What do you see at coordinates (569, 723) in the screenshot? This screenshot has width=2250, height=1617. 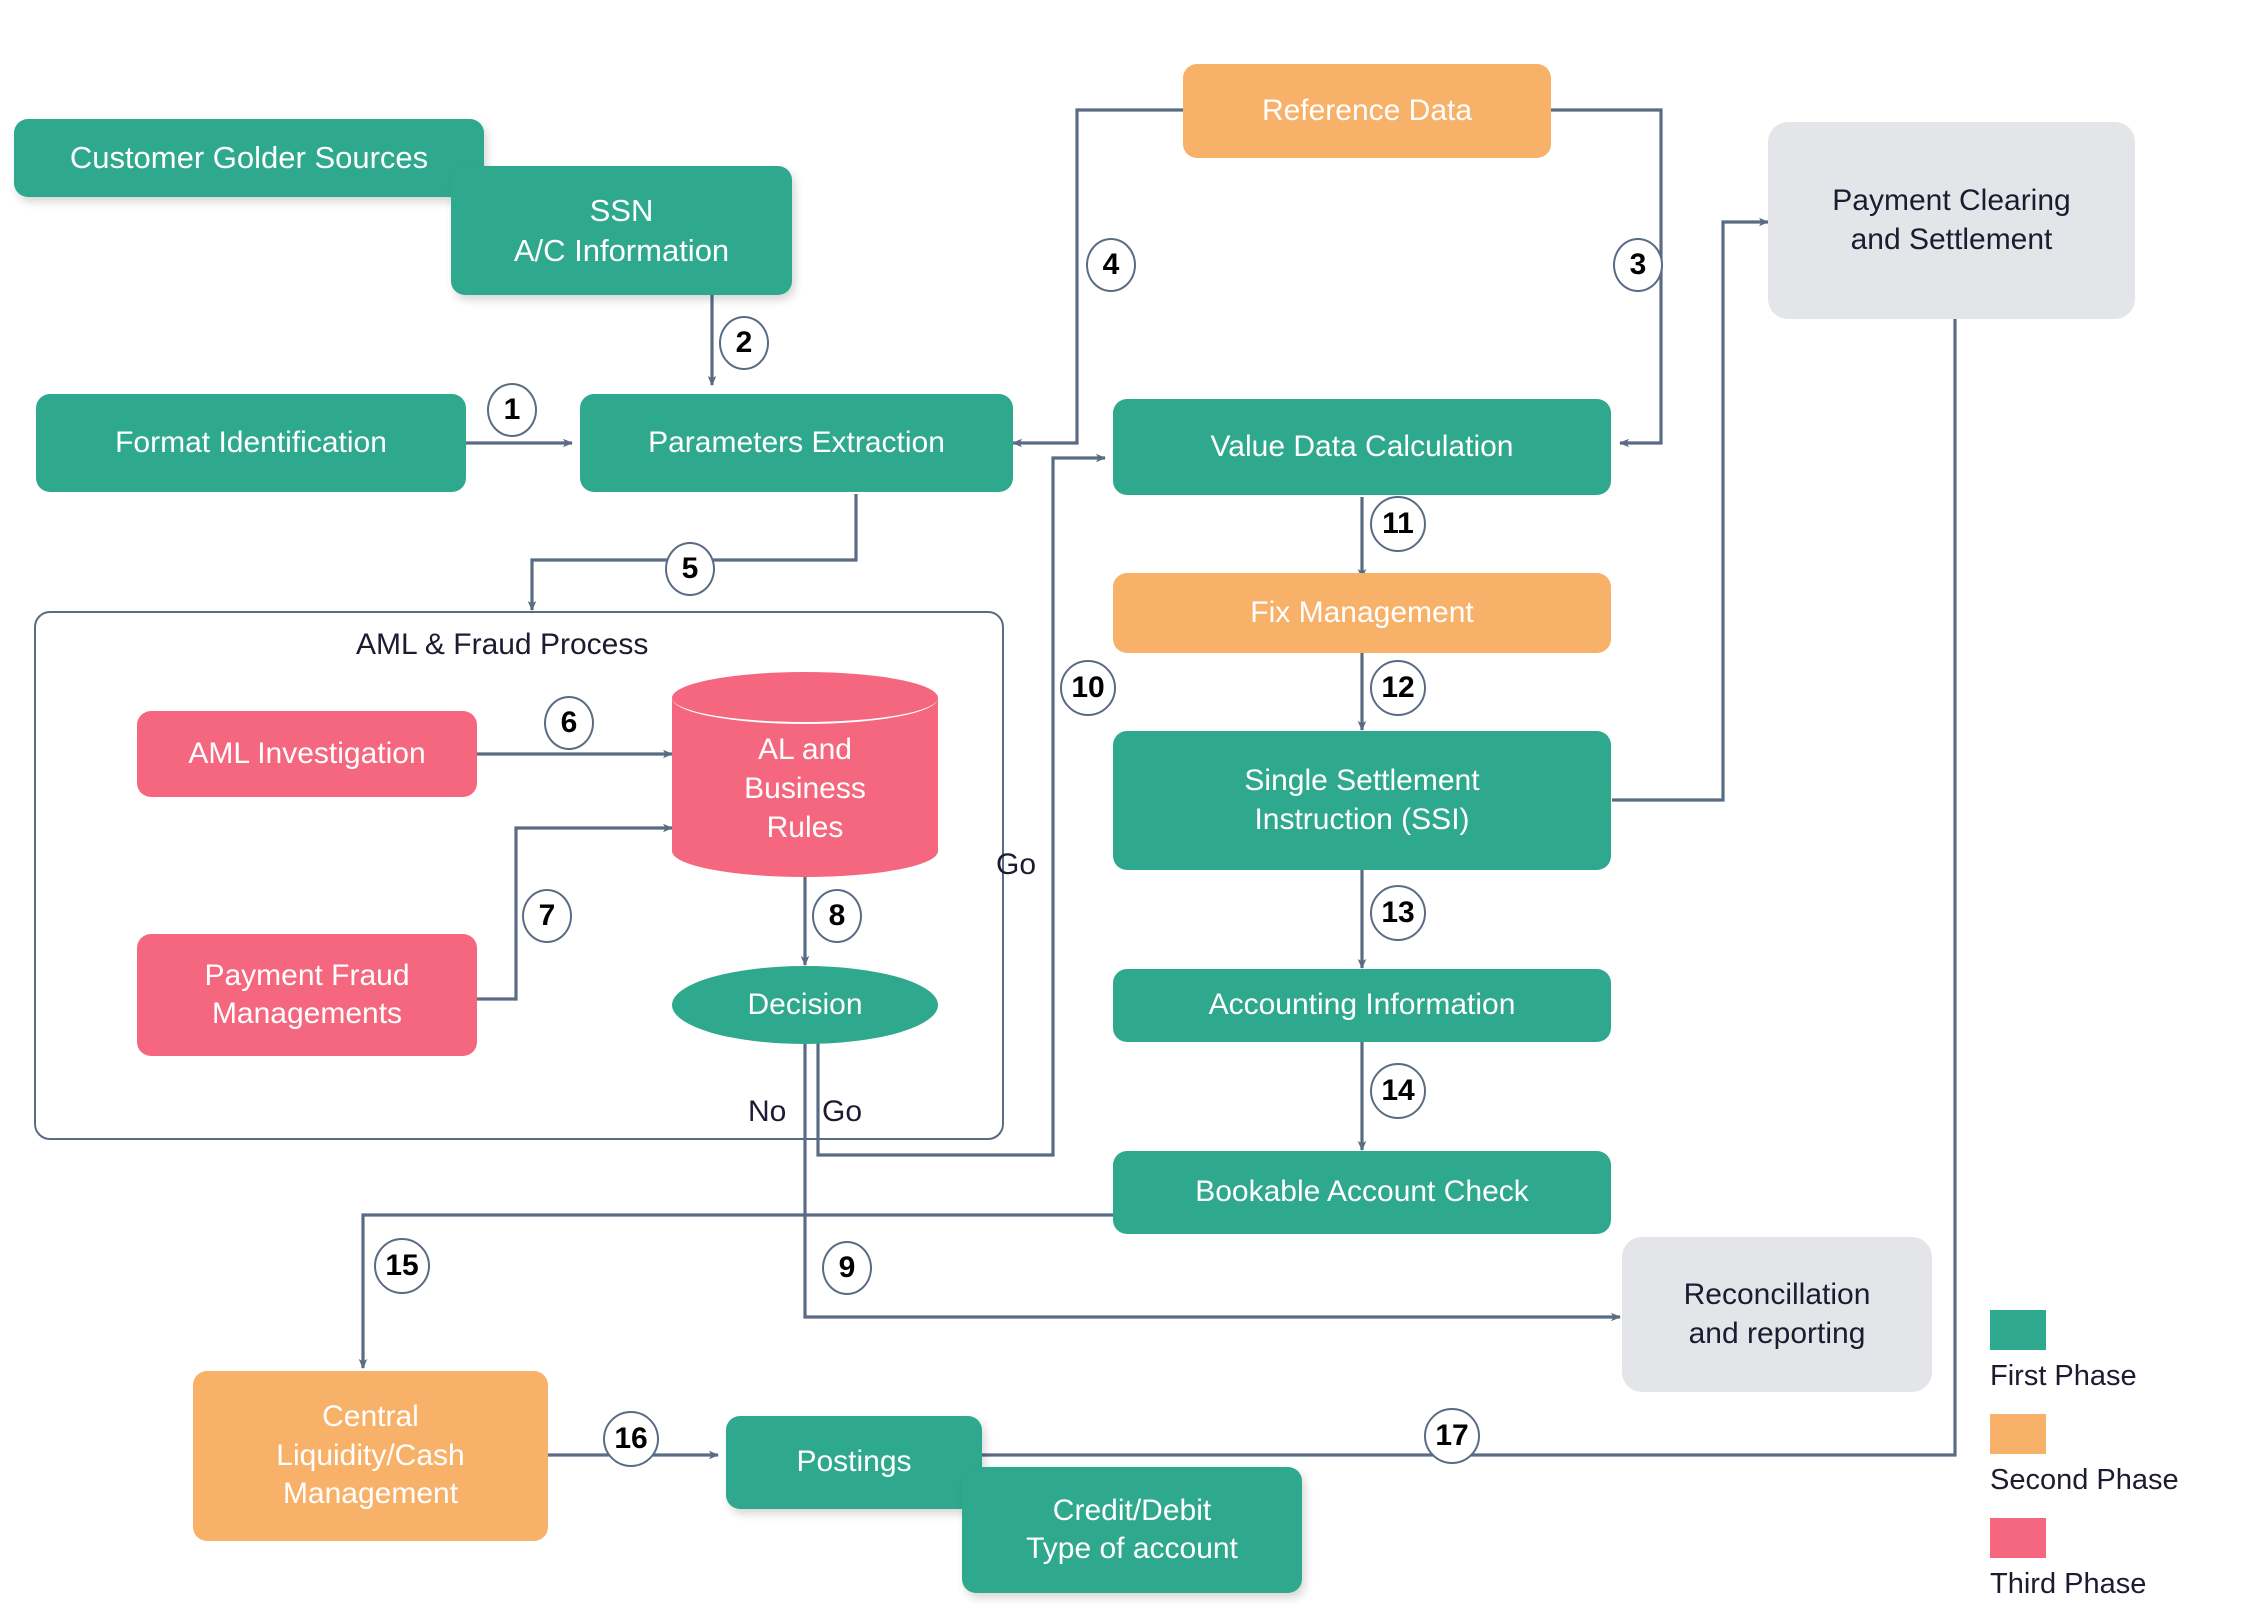 I see `step-badge-6: 6` at bounding box center [569, 723].